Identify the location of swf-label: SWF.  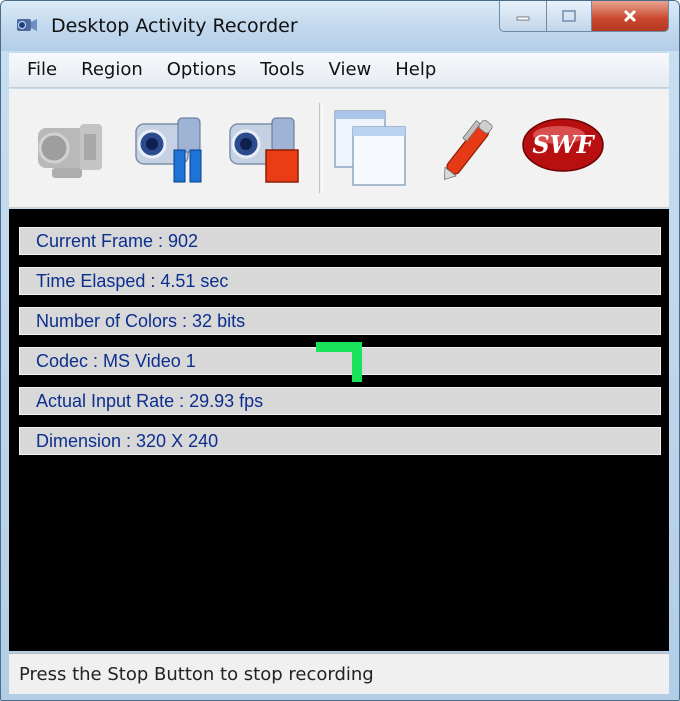
(563, 144).